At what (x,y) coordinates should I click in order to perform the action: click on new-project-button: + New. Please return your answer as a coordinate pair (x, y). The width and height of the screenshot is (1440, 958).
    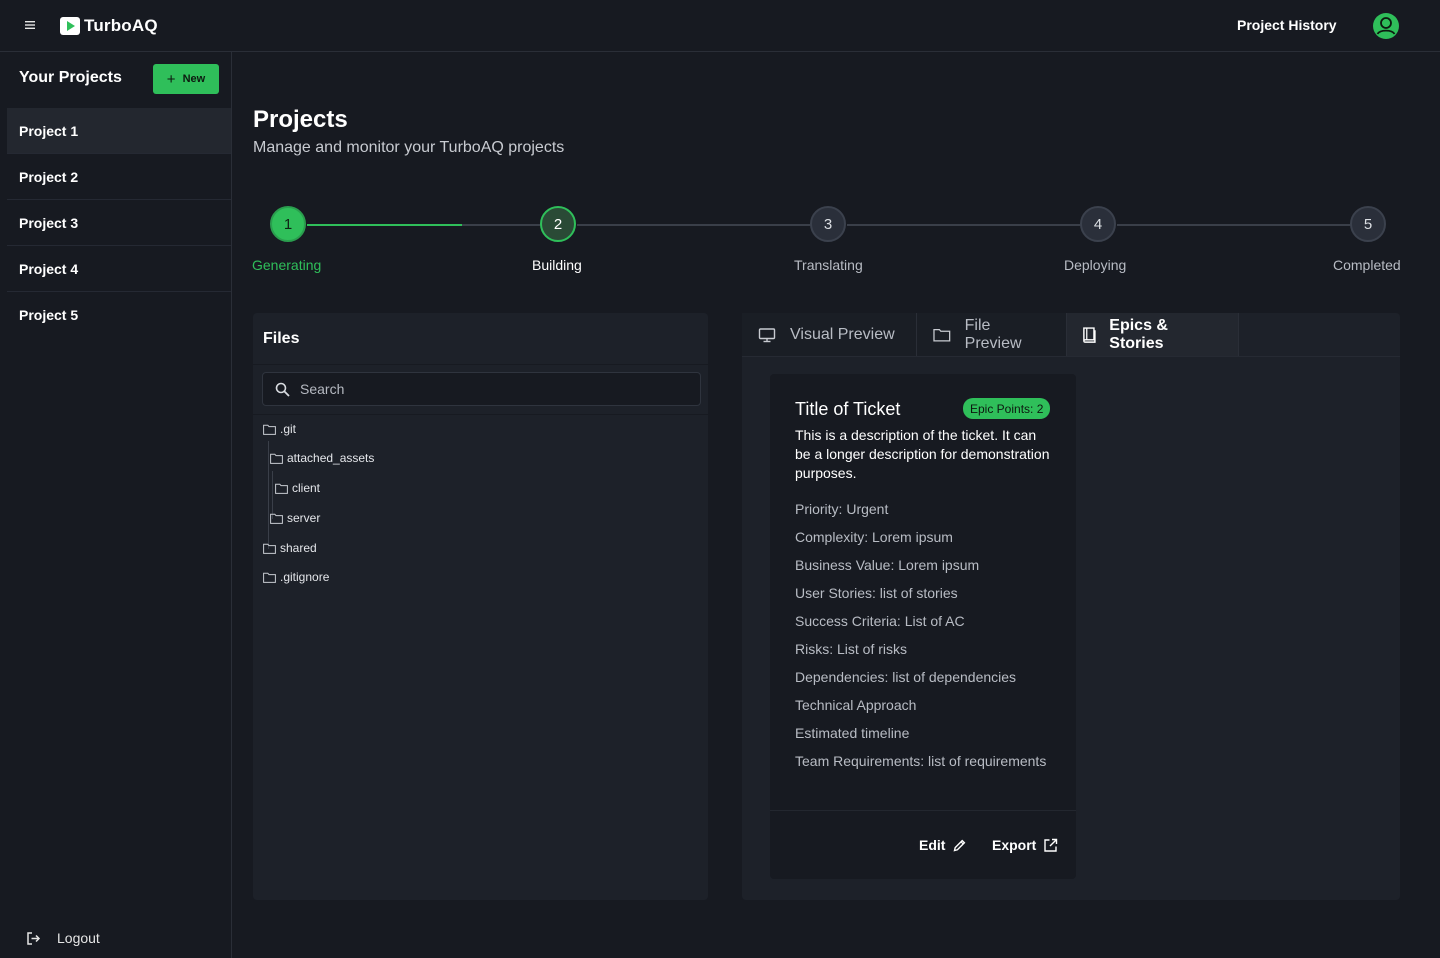
    Looking at the image, I should click on (186, 79).